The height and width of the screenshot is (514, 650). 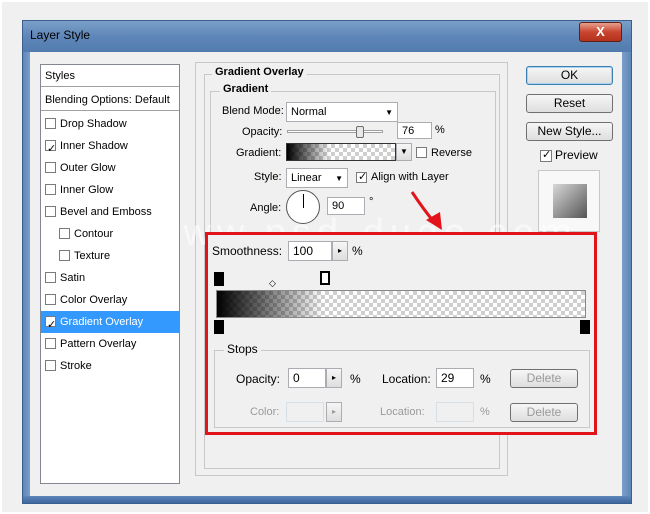 I want to click on style-item-label: Inner Shadow, so click(x=94, y=146).